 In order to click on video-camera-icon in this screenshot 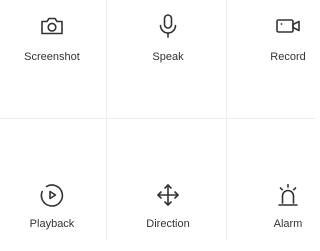, I will do `click(288, 26)`.